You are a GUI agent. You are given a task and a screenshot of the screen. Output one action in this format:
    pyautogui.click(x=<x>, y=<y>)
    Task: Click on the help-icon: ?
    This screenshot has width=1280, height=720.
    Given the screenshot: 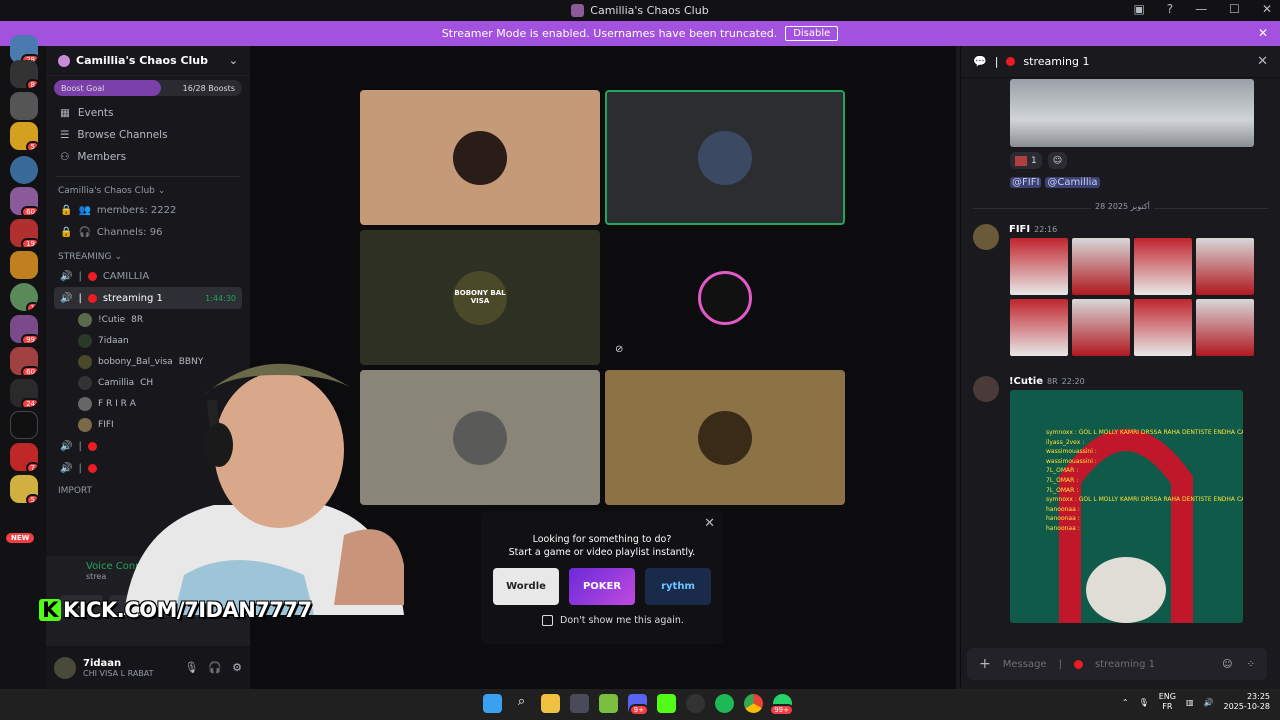 What is the action you would take?
    pyautogui.click(x=1170, y=9)
    